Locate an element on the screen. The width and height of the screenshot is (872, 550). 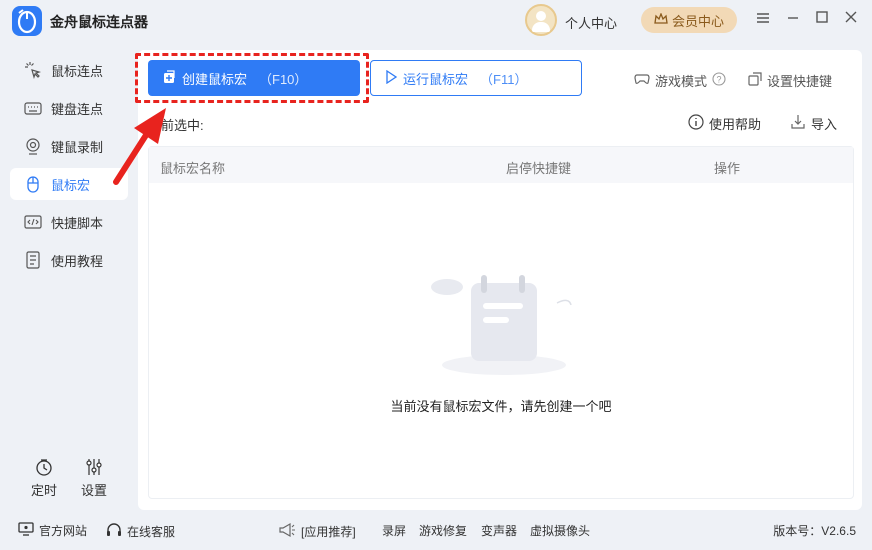
record-icon is located at coordinates (33, 146).